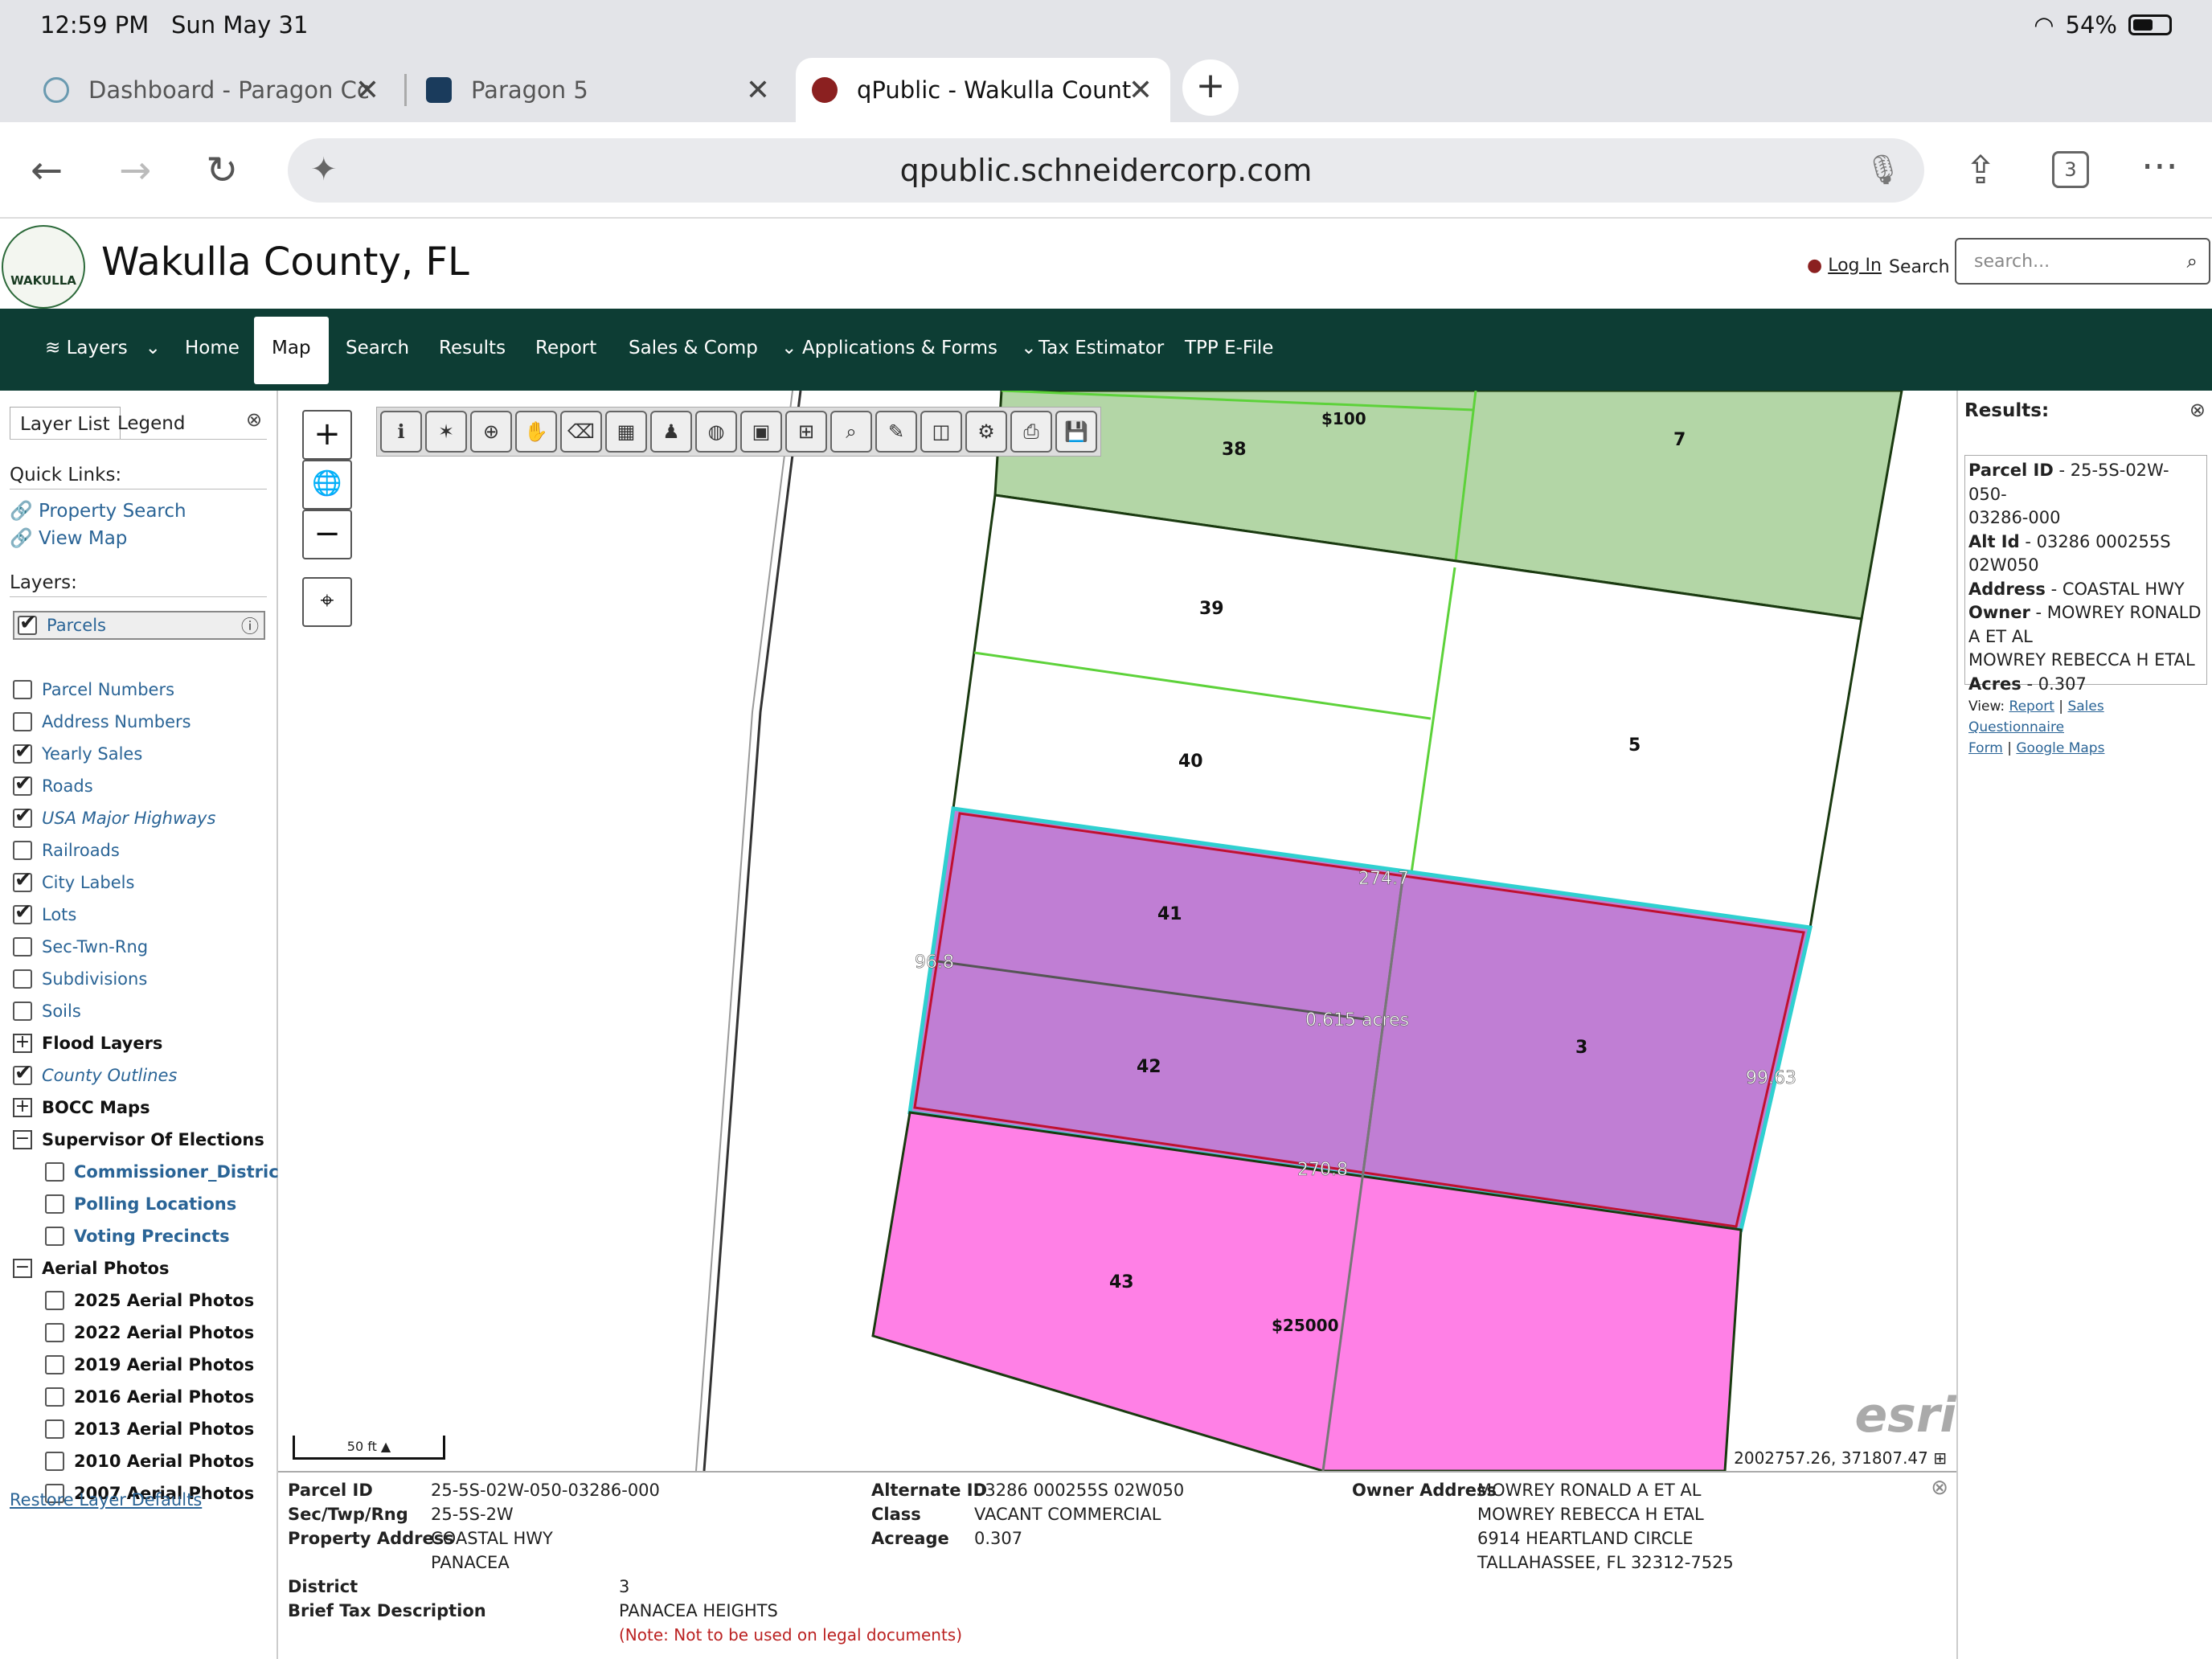 This screenshot has width=2212, height=1659. What do you see at coordinates (222, 170) in the screenshot?
I see `reload-icon: ↻` at bounding box center [222, 170].